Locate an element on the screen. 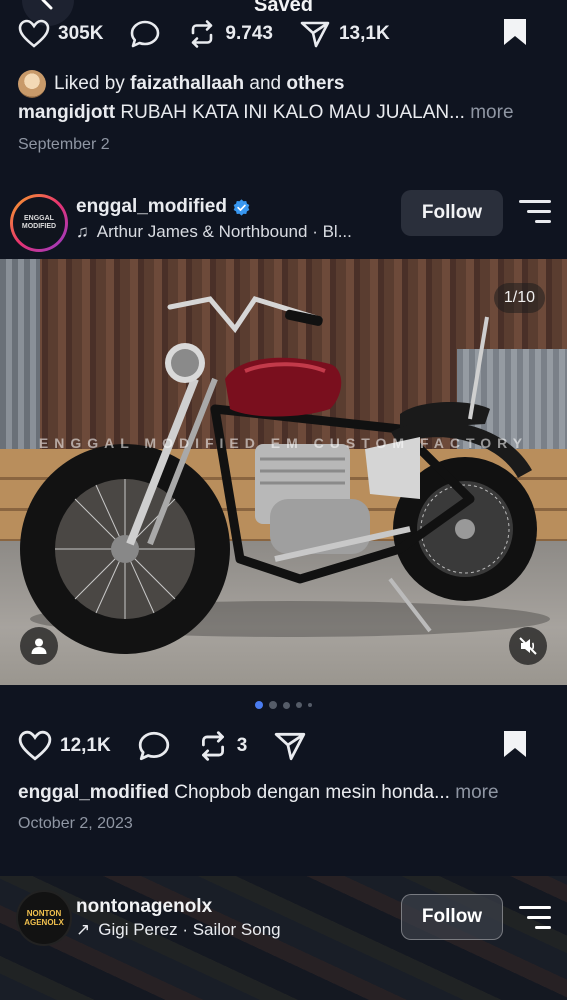  comment-button is located at coordinates (154, 746).